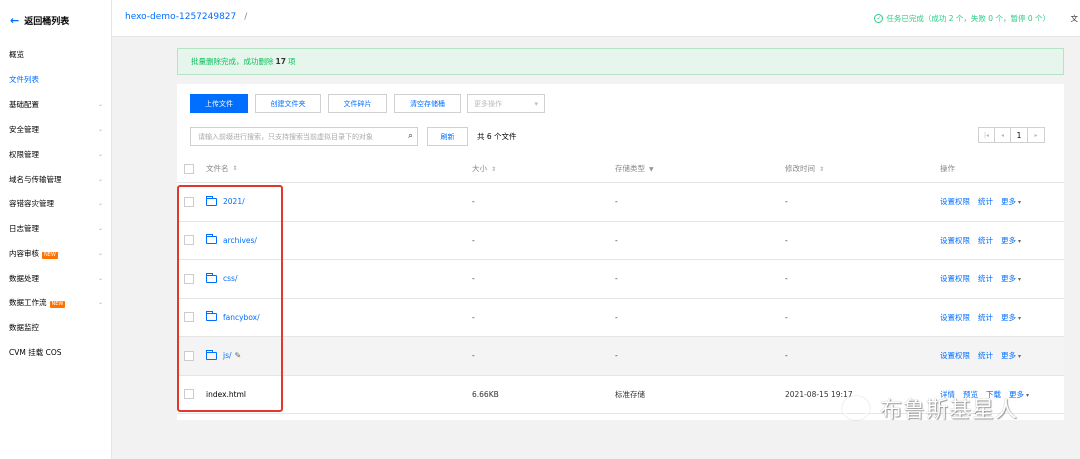 The image size is (1080, 459). What do you see at coordinates (620, 318) in the screenshot?
I see `table-row: fancybox/ - - - 设置权限 统计 更多 ▾` at bounding box center [620, 318].